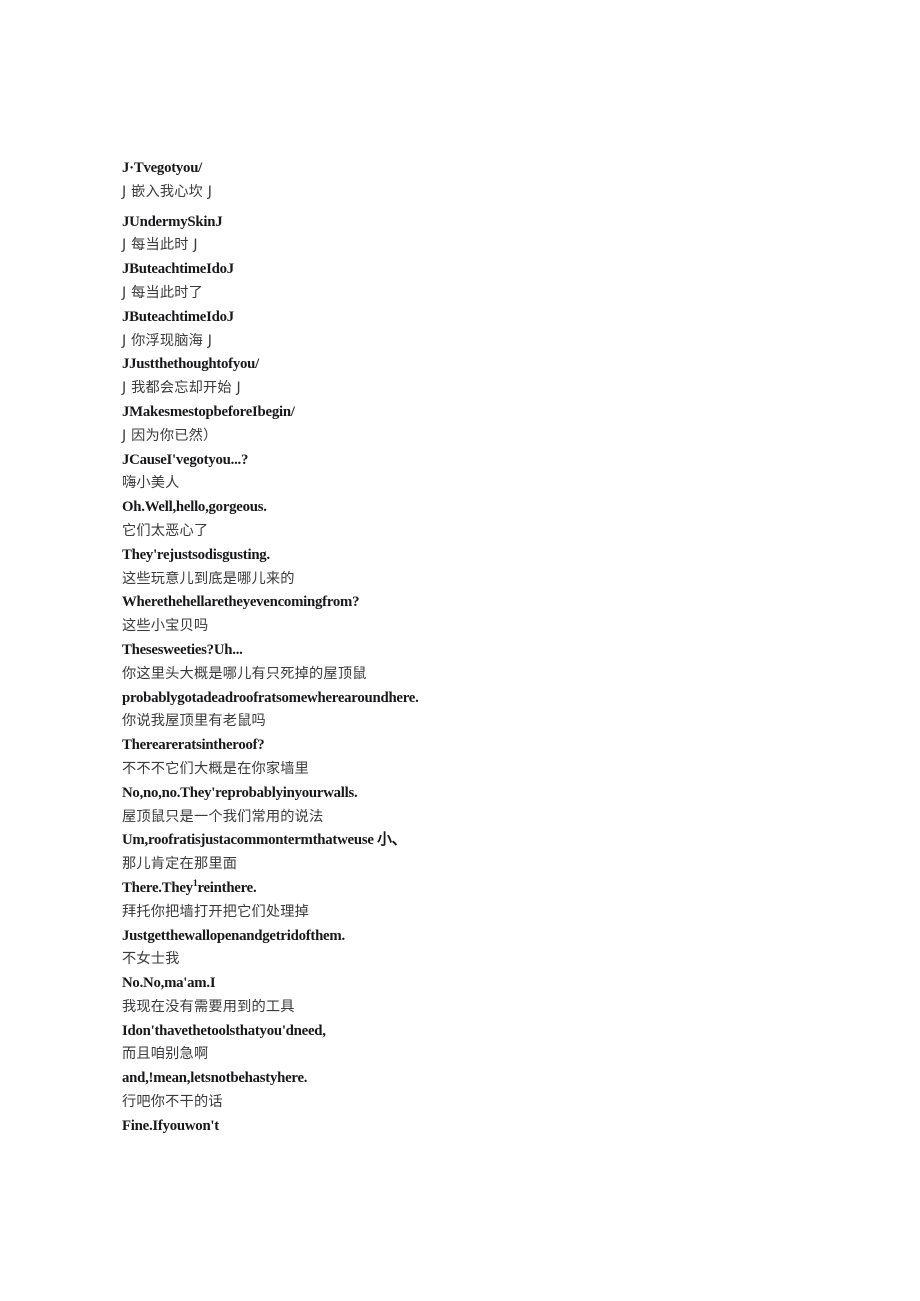  I want to click on transcript-line: 我现在没有需要用到的工具, so click(208, 1006).